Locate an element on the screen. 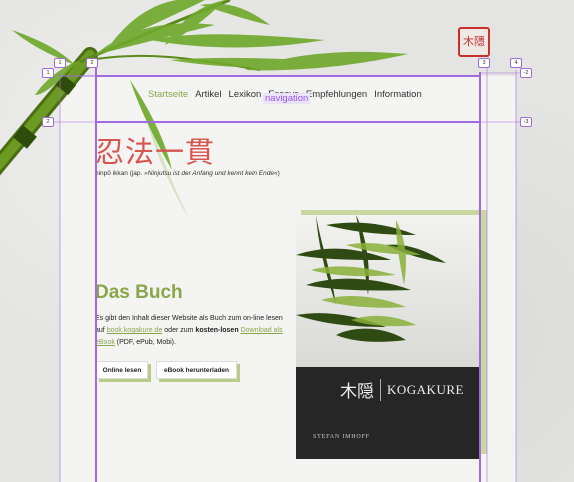 The width and height of the screenshot is (574, 482). book-text-2: oder zum is located at coordinates (179, 330).